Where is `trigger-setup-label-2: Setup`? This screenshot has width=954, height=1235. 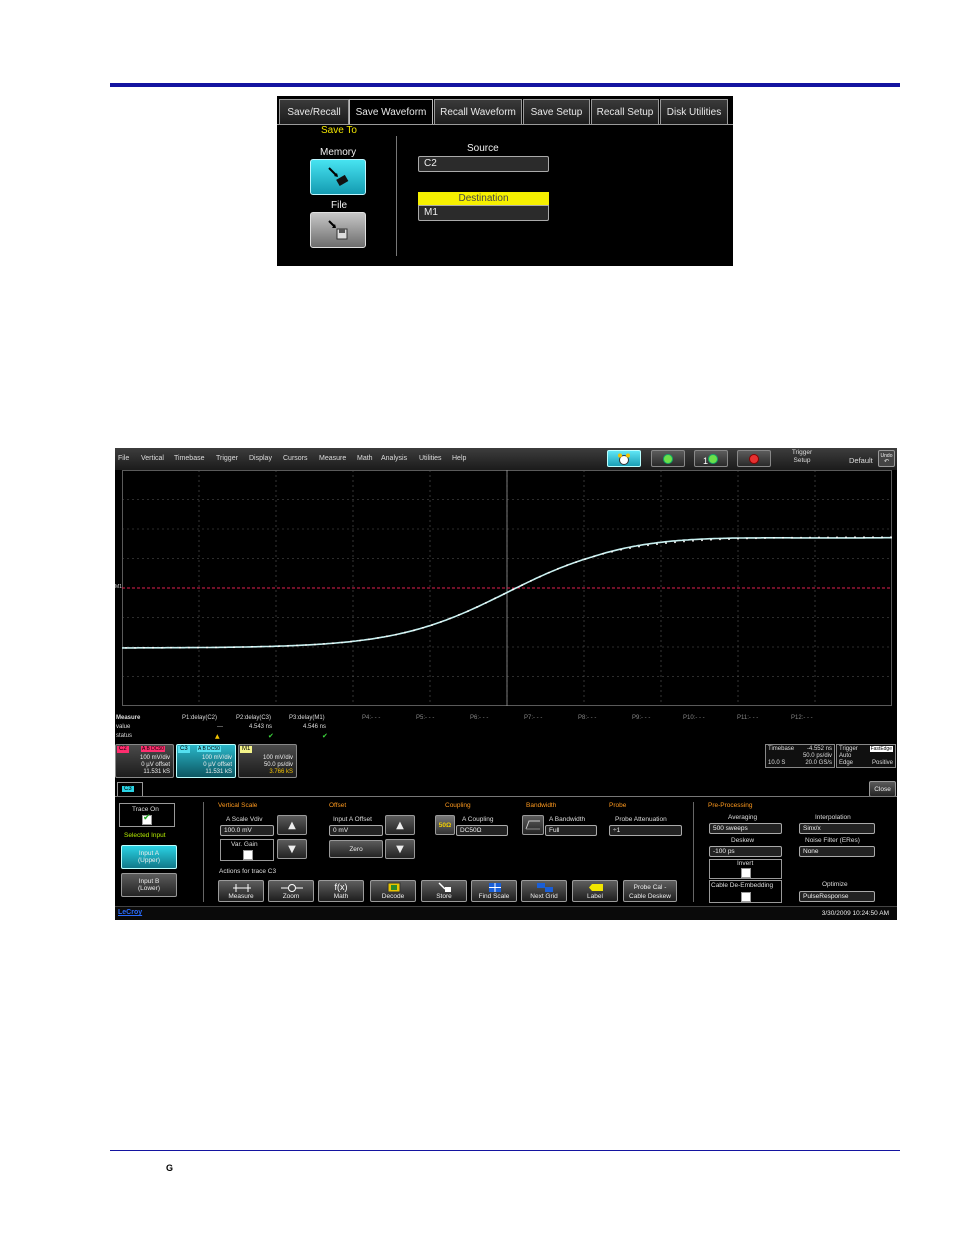 trigger-setup-label-2: Setup is located at coordinates (802, 460).